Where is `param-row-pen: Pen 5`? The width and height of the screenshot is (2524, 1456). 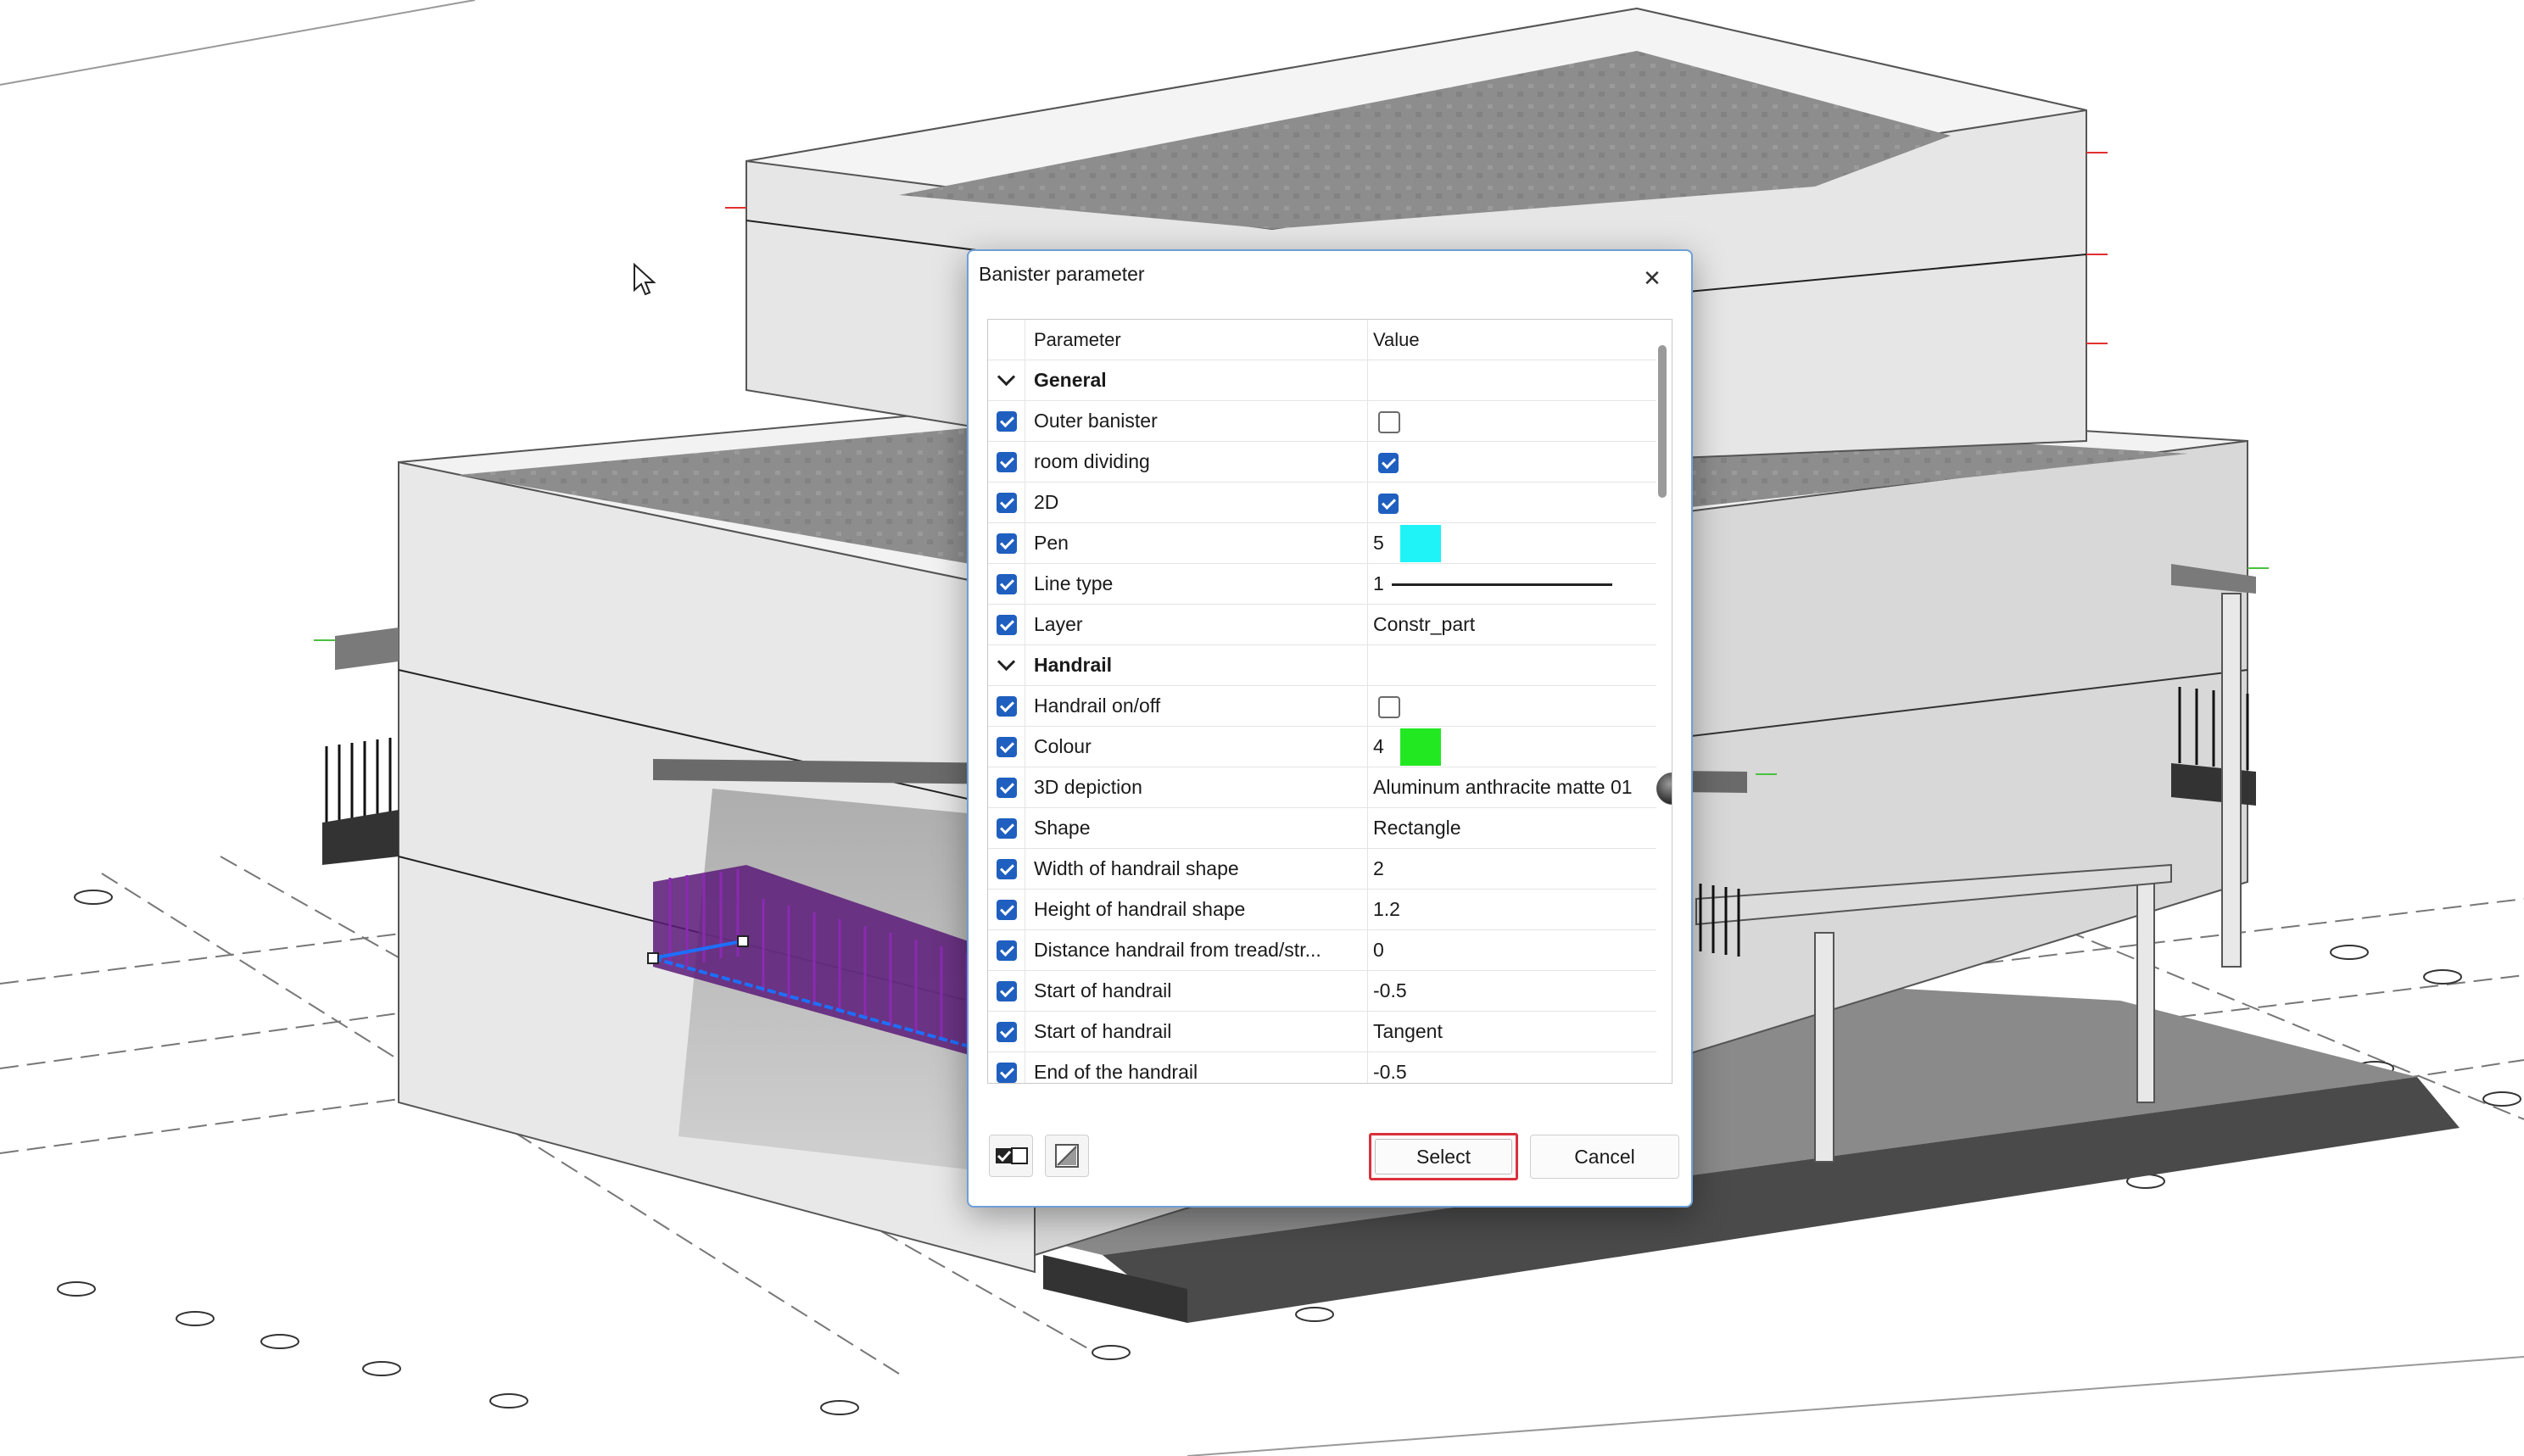
param-row-pen: Pen 5 is located at coordinates (1322, 543).